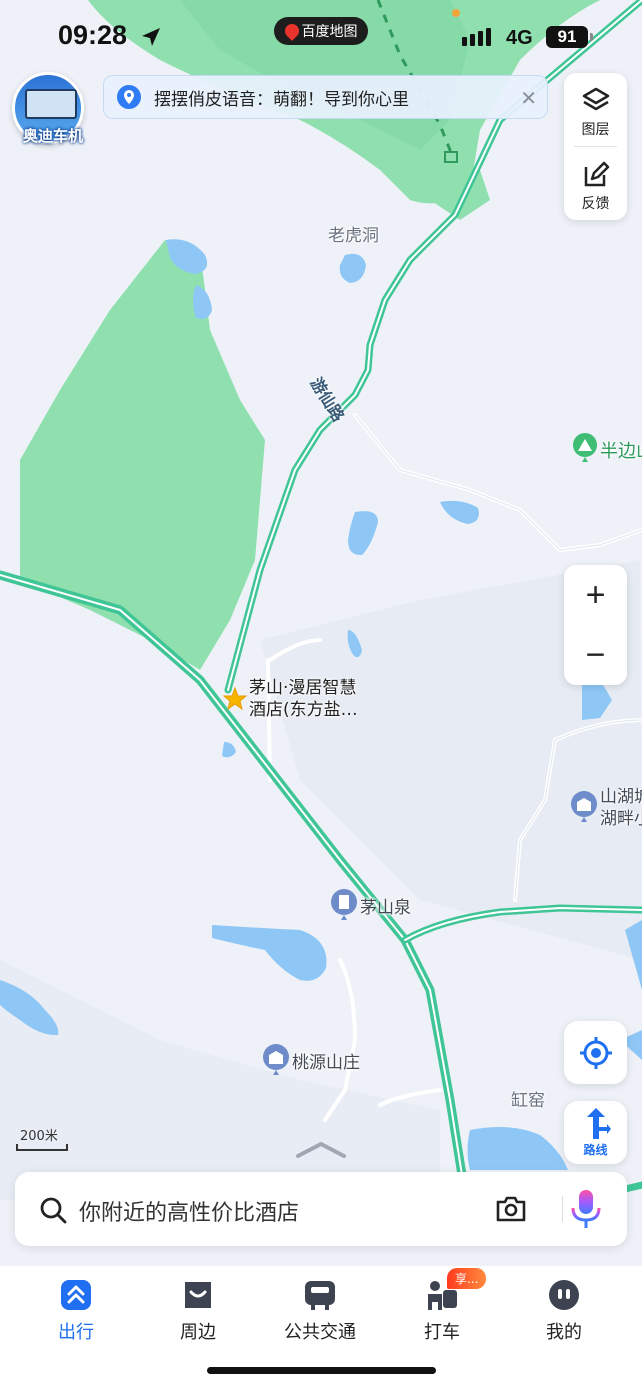 The width and height of the screenshot is (642, 1389). Describe the element at coordinates (198, 1332) in the screenshot. I see `tab-nearby-label: 周边` at that location.